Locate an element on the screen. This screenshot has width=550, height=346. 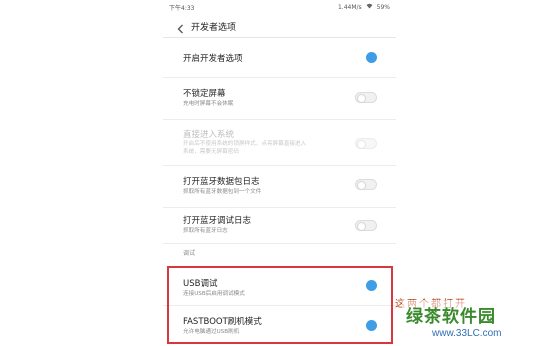
battery-level: 59% is located at coordinates (383, 7).